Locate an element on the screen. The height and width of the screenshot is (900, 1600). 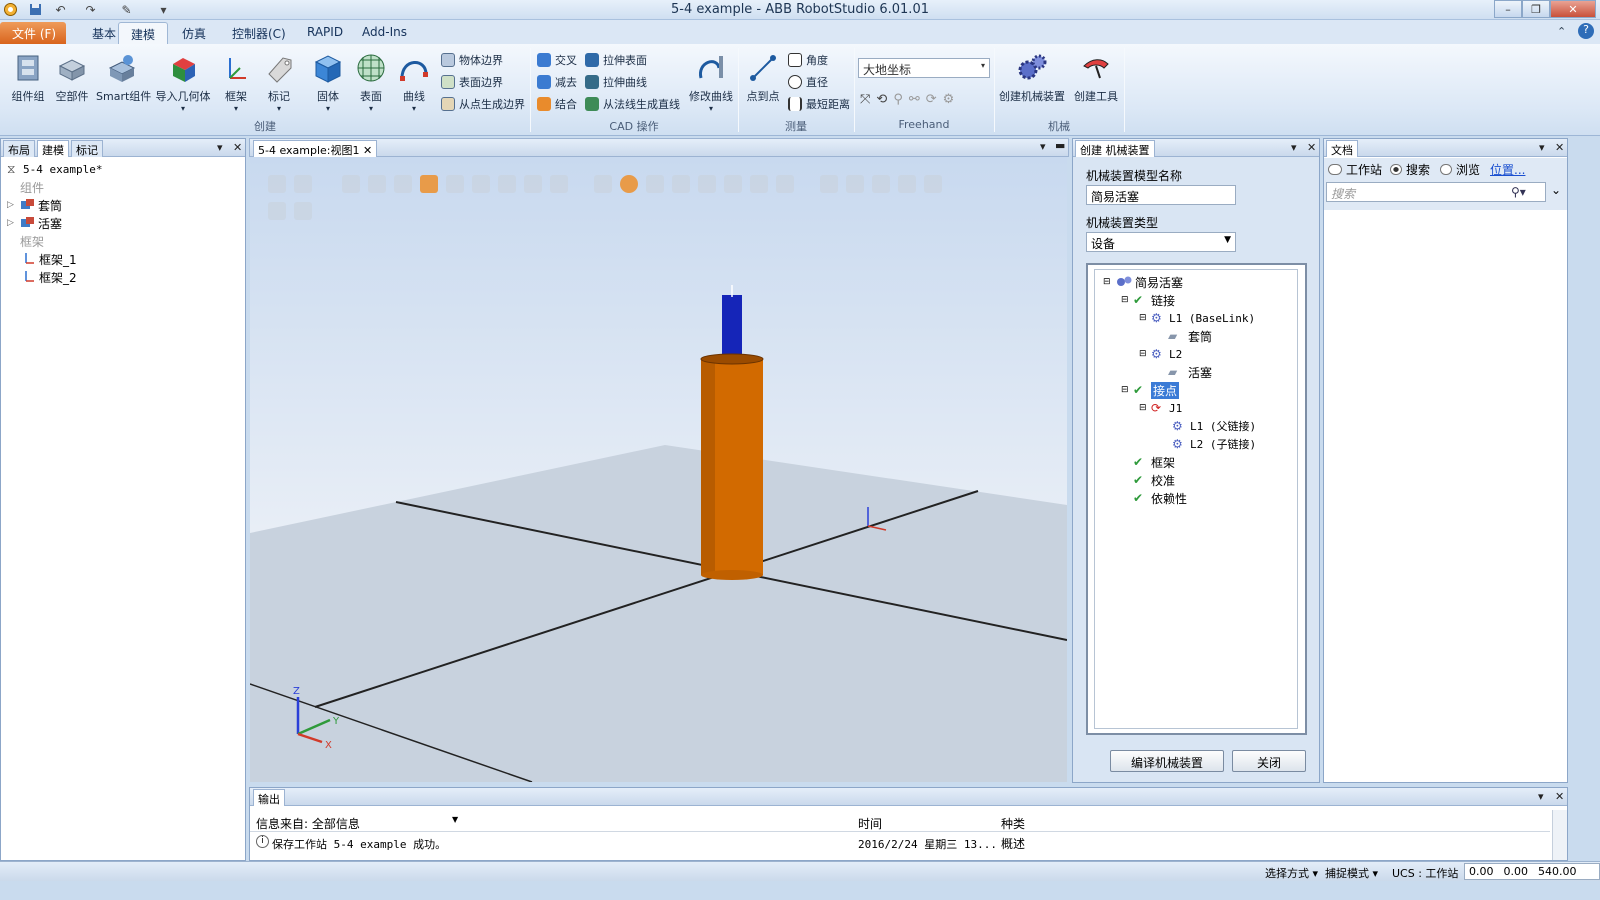
diameter-button: 直径 is located at coordinates (808, 81).